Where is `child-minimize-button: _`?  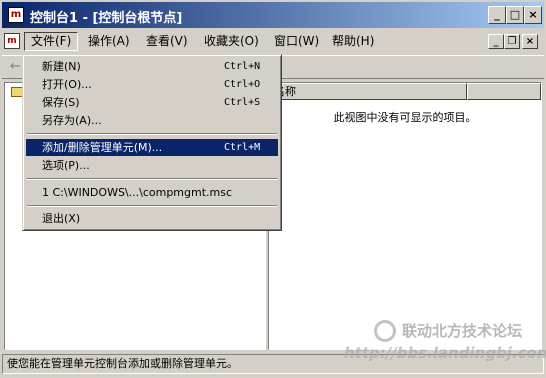
child-minimize-button: _ is located at coordinates (496, 41).